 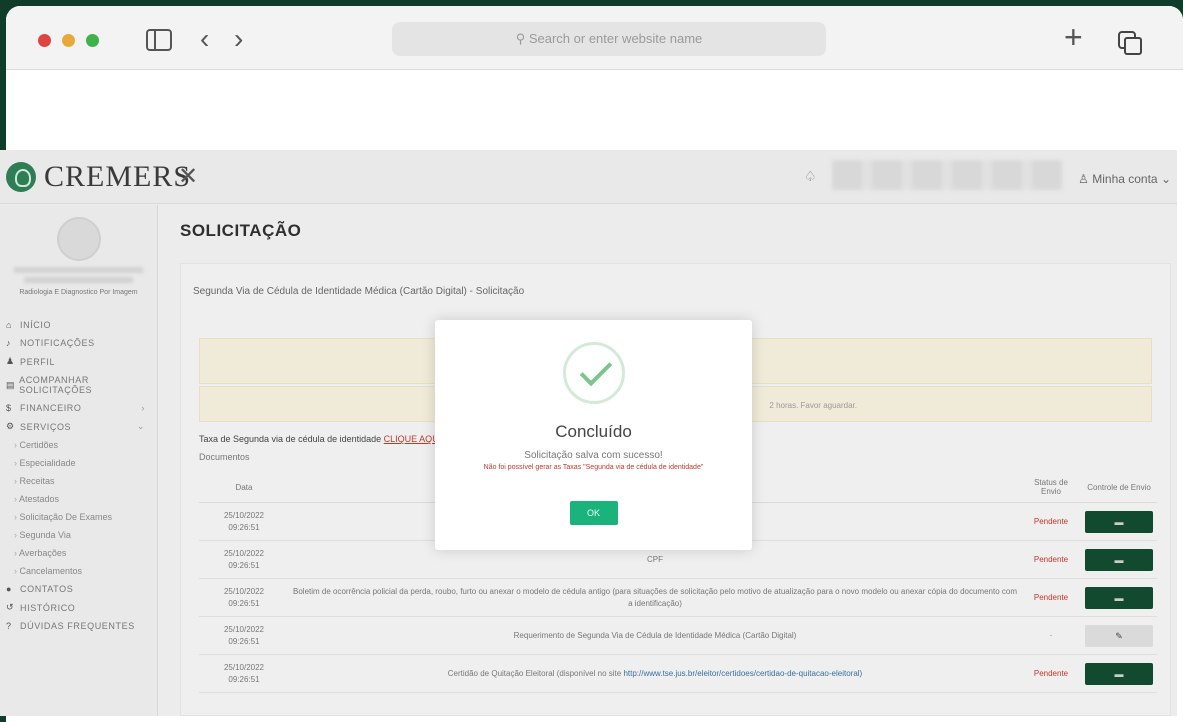 I want to click on chevron-right-icon: ›, so click(x=143, y=408).